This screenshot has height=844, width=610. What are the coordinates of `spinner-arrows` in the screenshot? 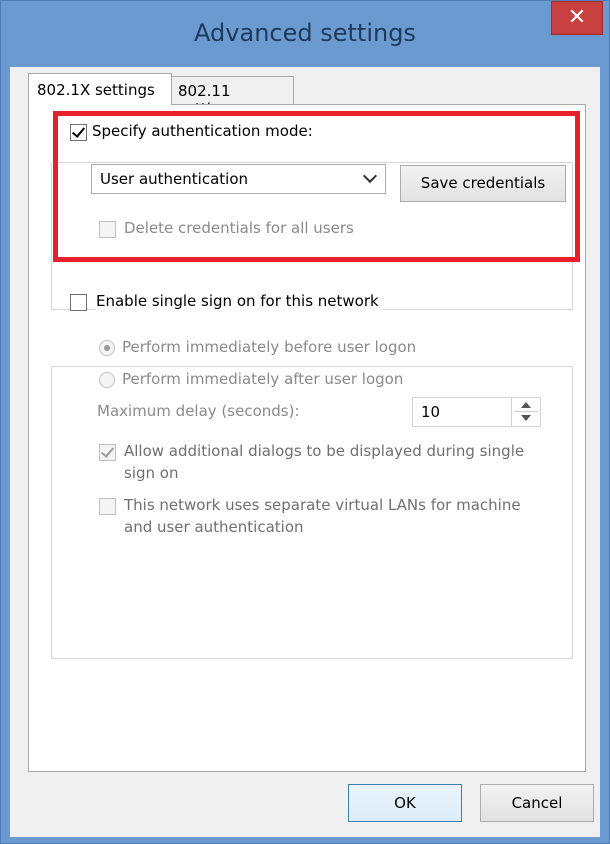 It's located at (525, 412).